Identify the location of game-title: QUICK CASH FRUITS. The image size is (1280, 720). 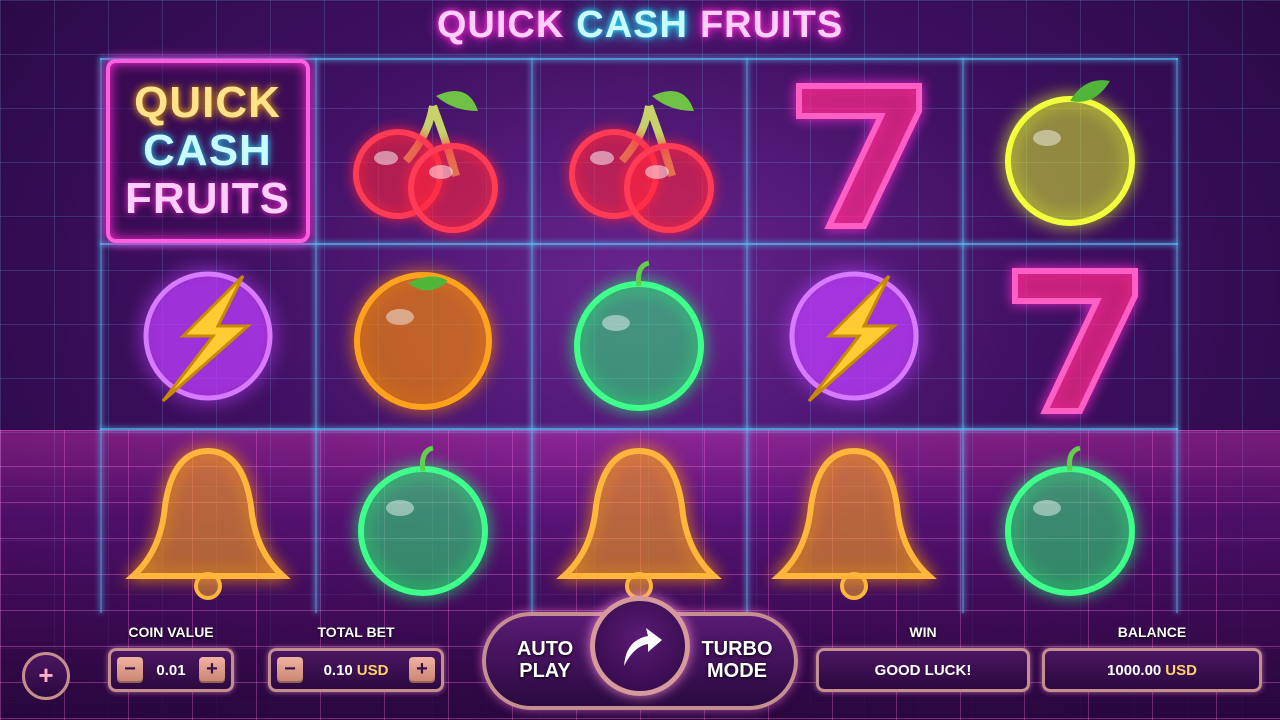
(640, 25).